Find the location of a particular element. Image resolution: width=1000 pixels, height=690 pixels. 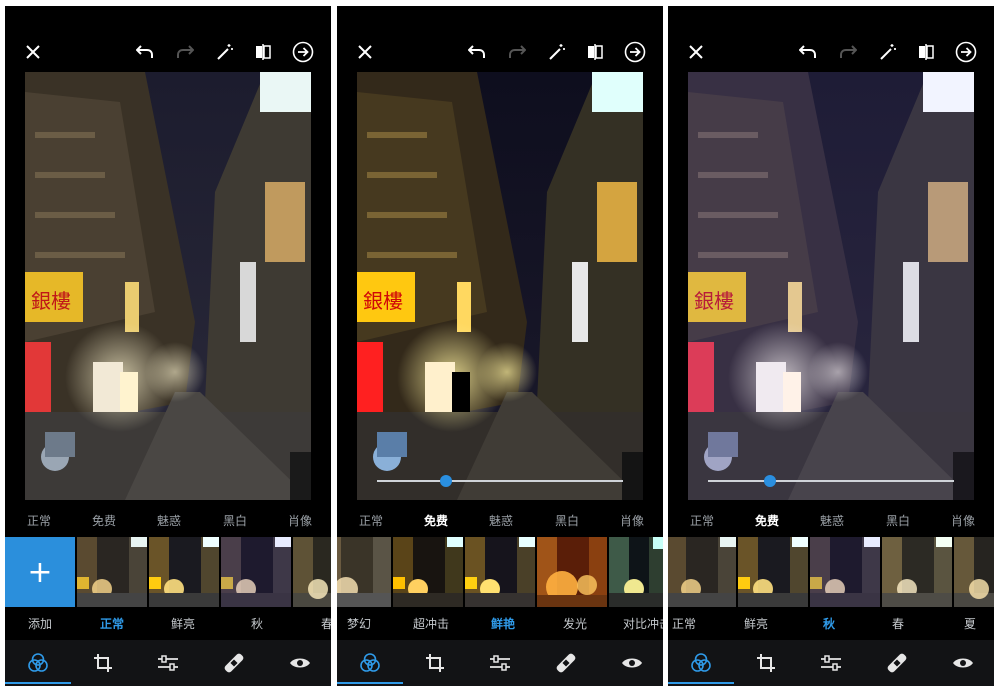

active-tool-underline is located at coordinates (701, 683).